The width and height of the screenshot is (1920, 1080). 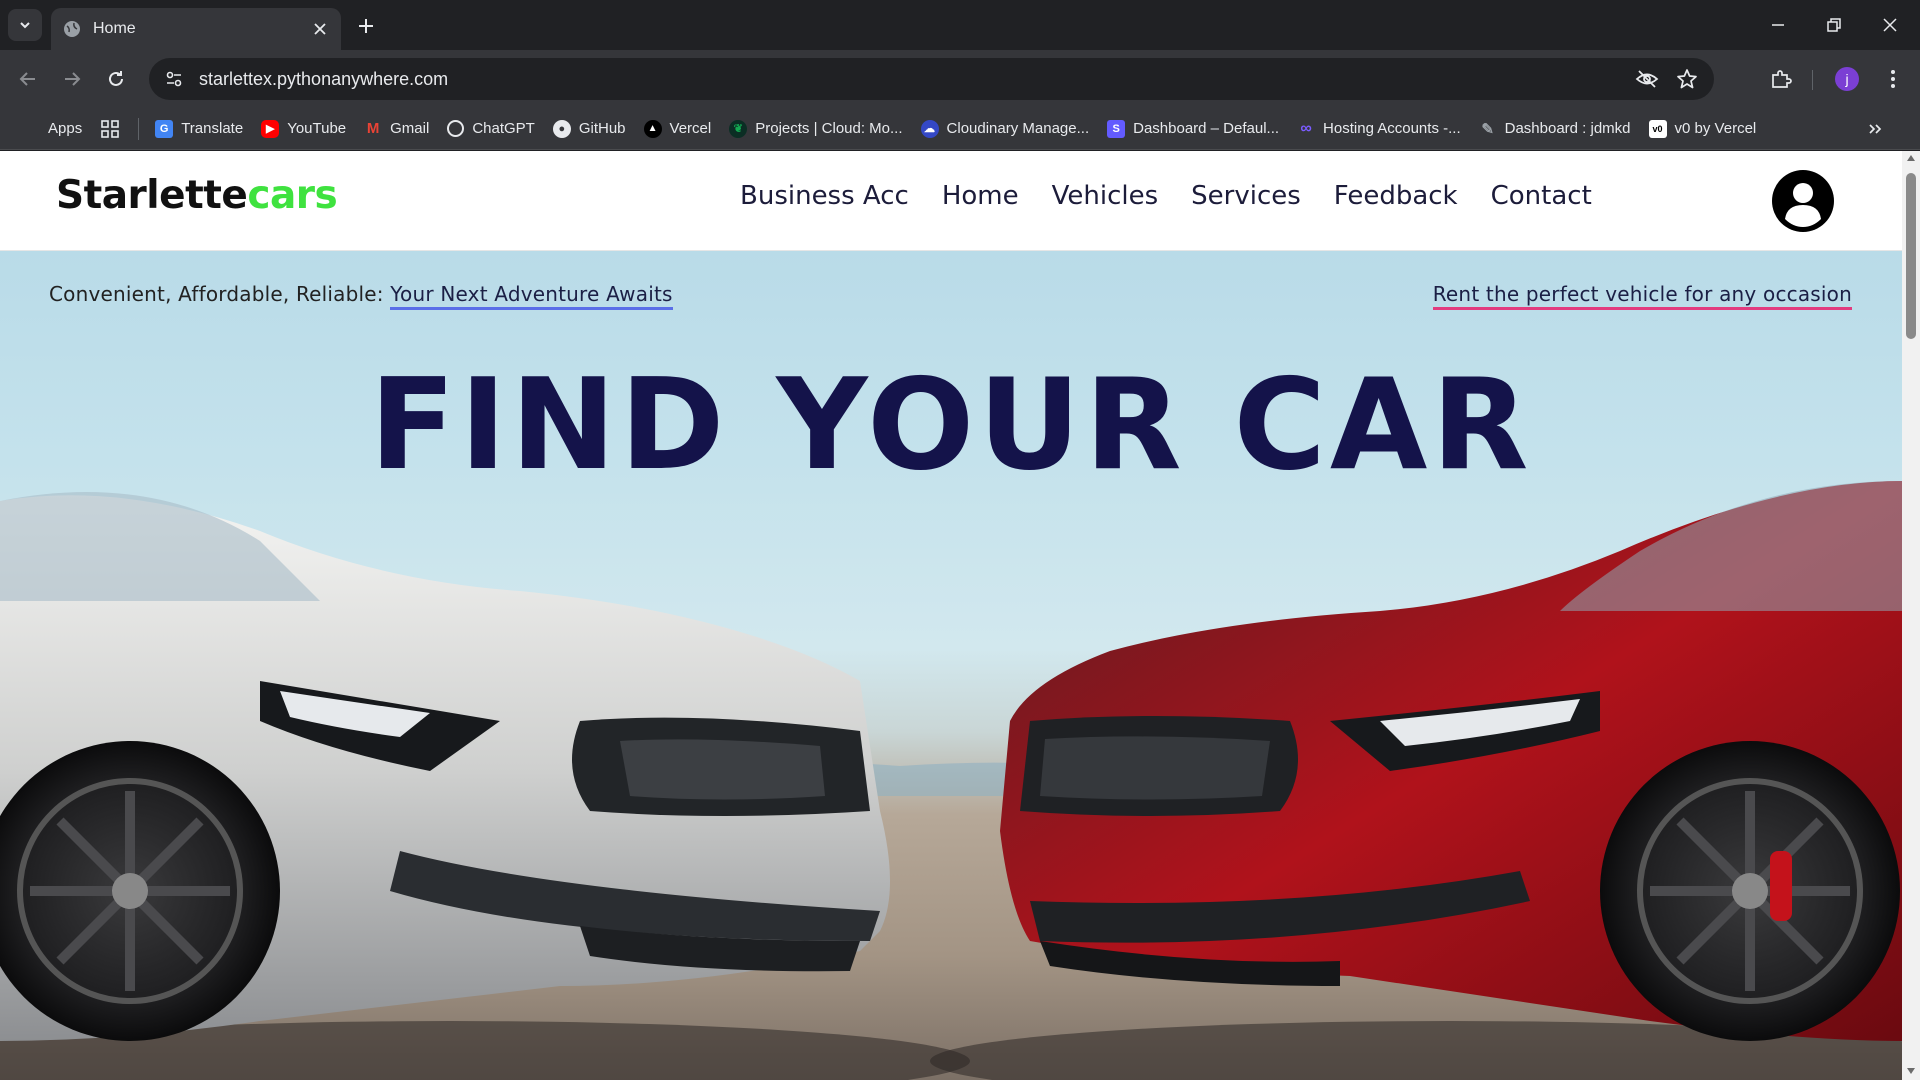 I want to click on tab-search-button, so click(x=25, y=25).